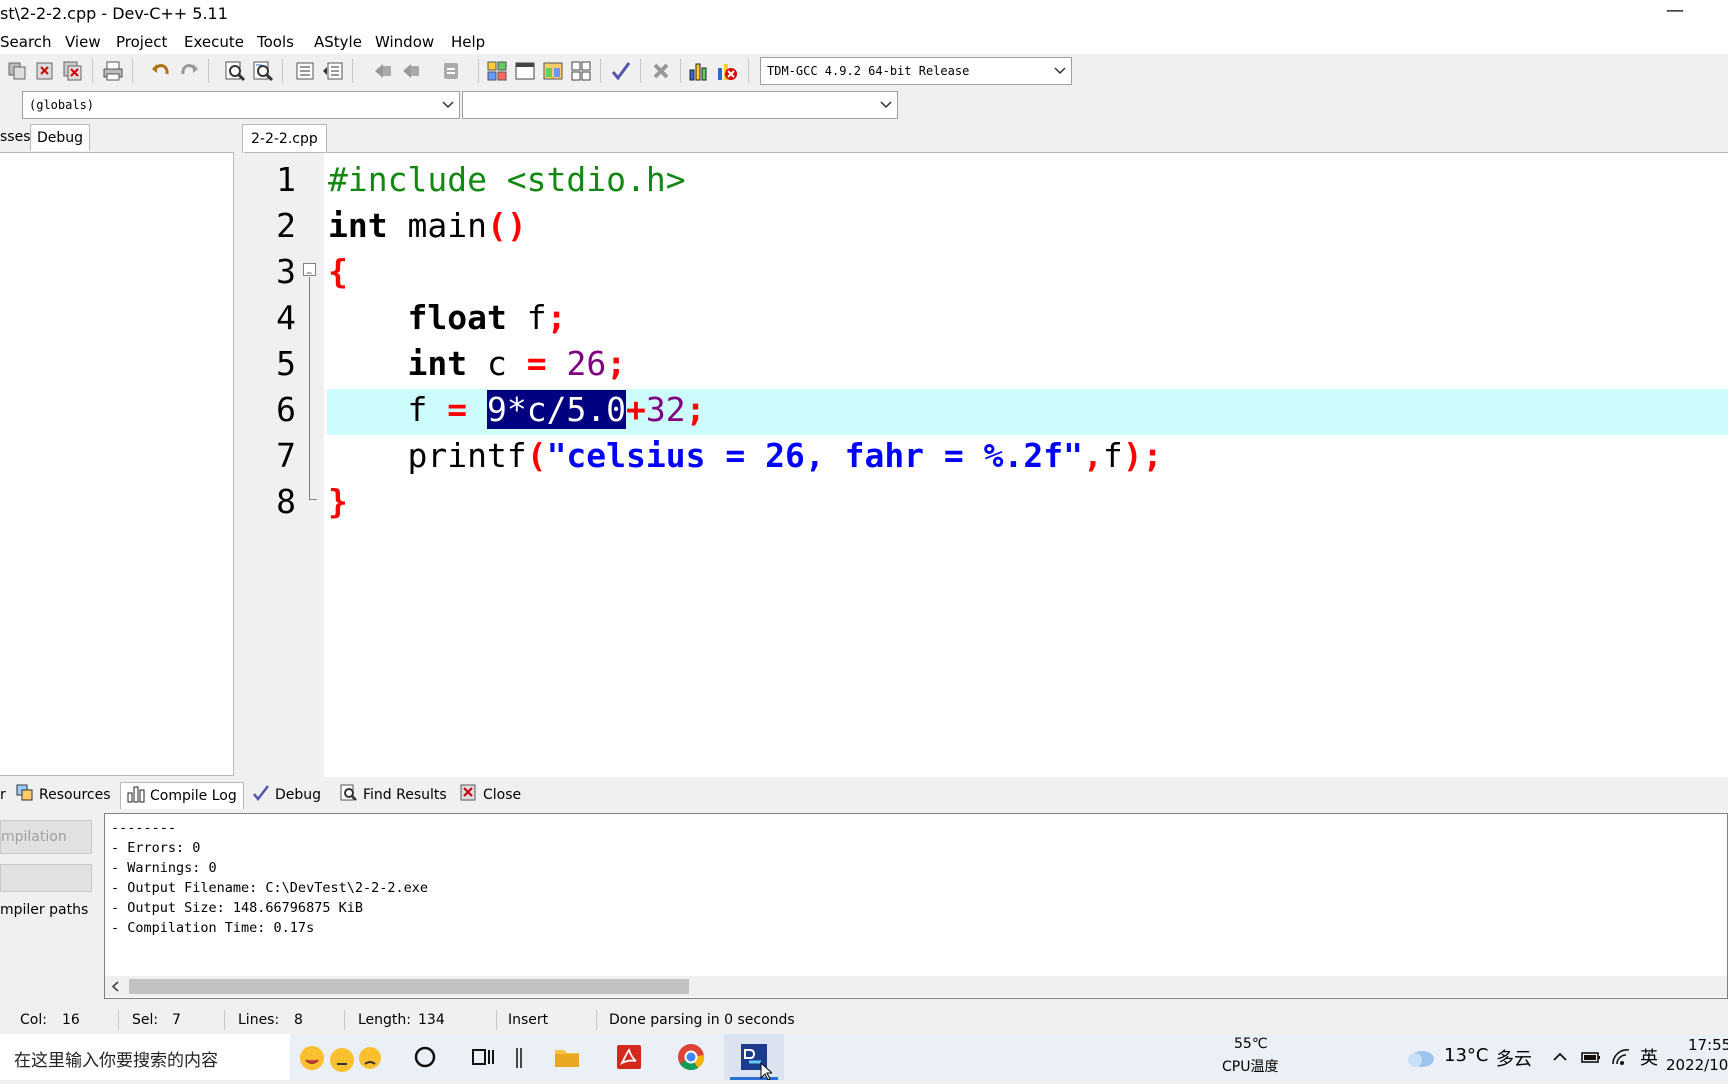  What do you see at coordinates (404, 42) in the screenshot?
I see `menu-window: Window` at bounding box center [404, 42].